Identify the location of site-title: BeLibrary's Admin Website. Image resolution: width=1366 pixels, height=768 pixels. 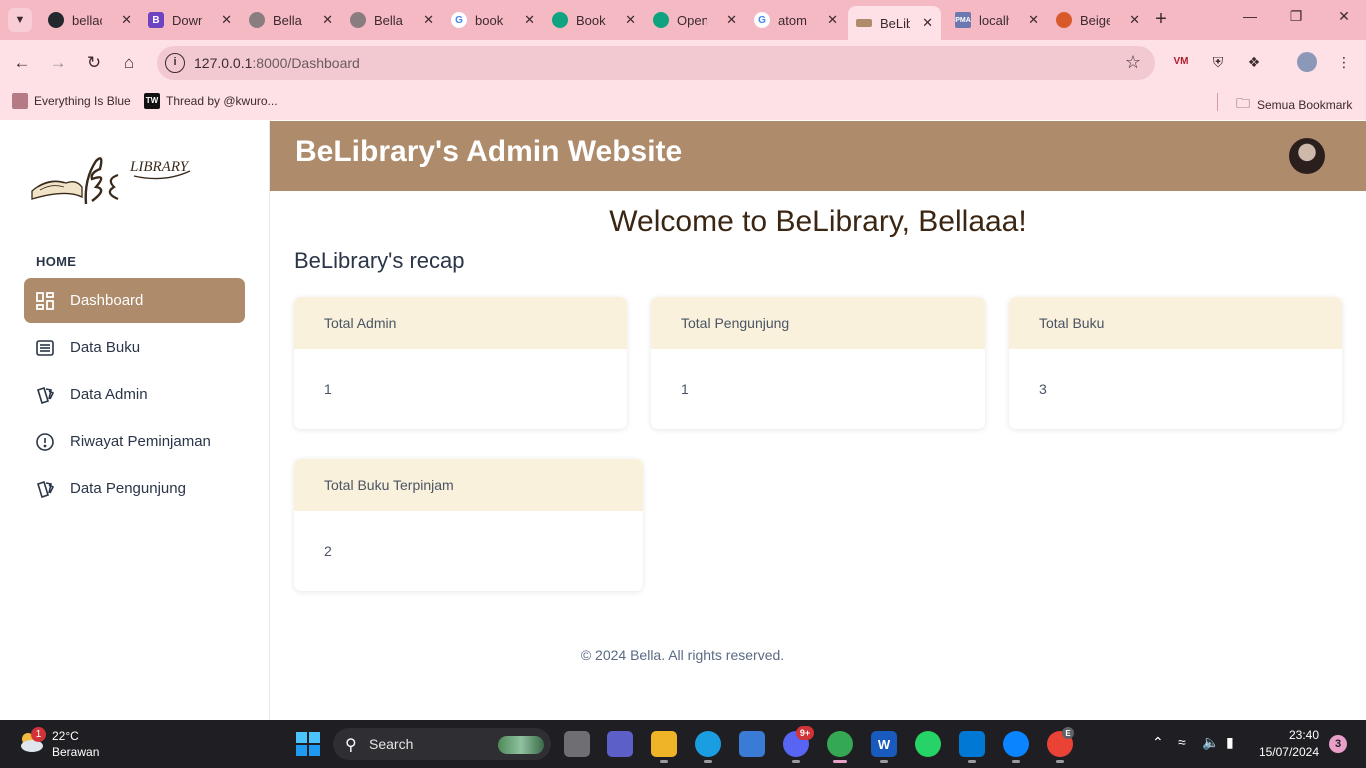
(489, 151).